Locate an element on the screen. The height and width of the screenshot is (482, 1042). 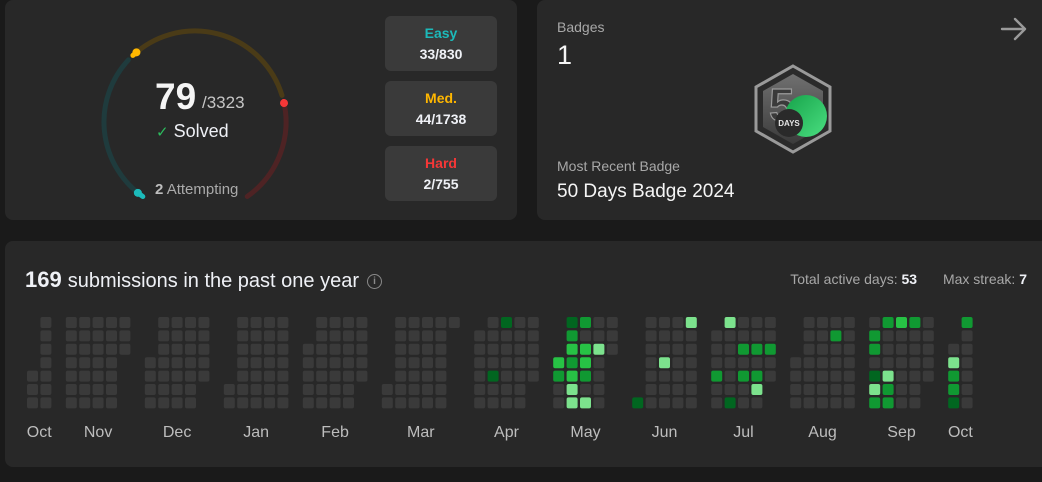
hard-difficulty-box: Hard 2/755 is located at coordinates (441, 173).